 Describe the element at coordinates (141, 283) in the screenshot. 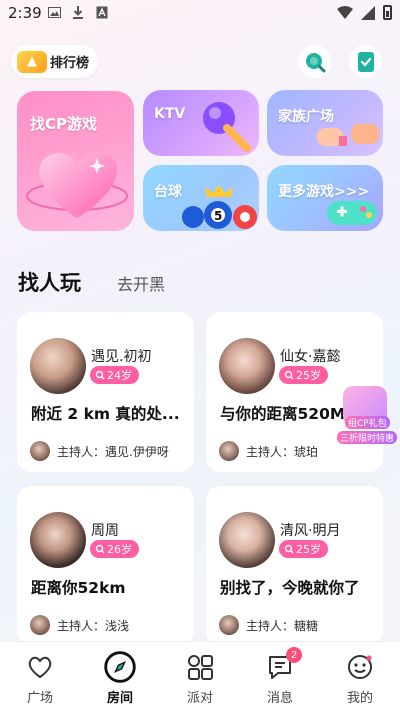

I see `play-together-tab: 去开黑` at that location.